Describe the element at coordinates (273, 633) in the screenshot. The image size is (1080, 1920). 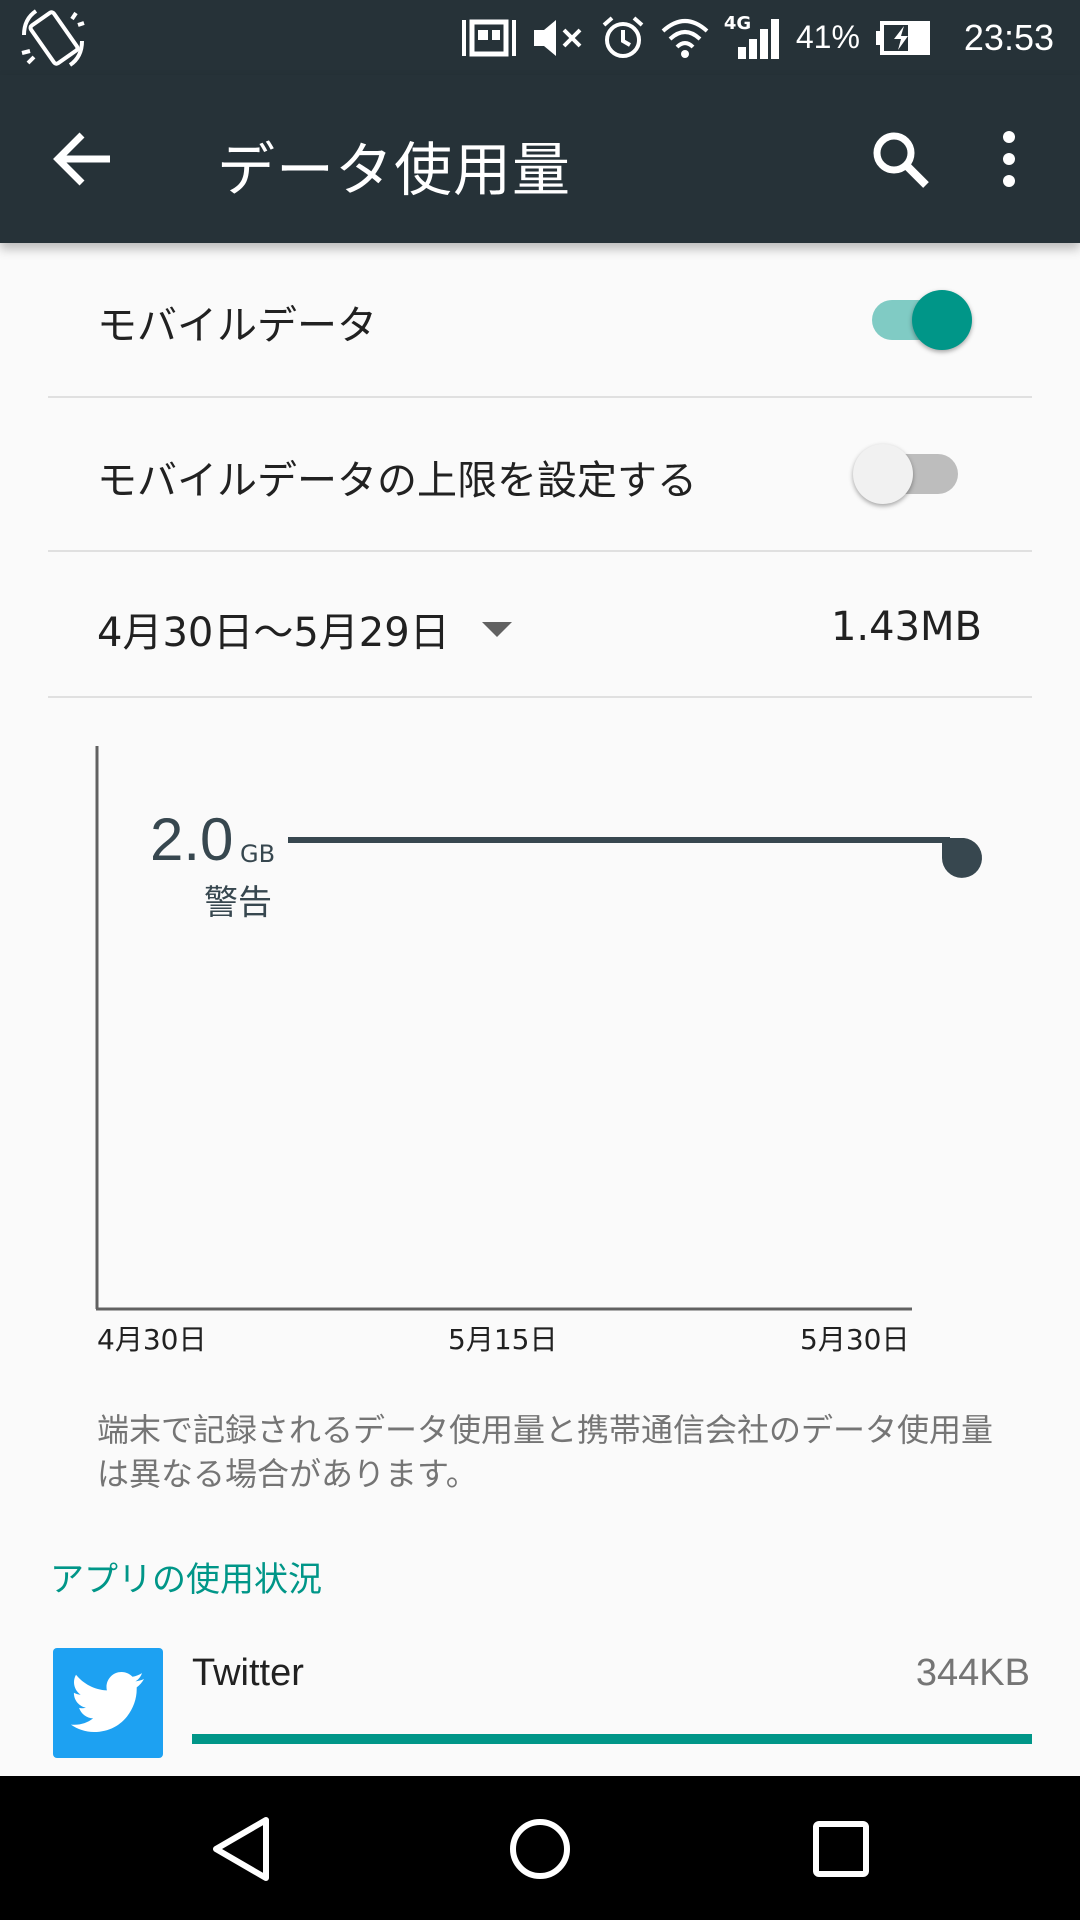
I see `cycle-range: 4月30日〜5月29日` at that location.